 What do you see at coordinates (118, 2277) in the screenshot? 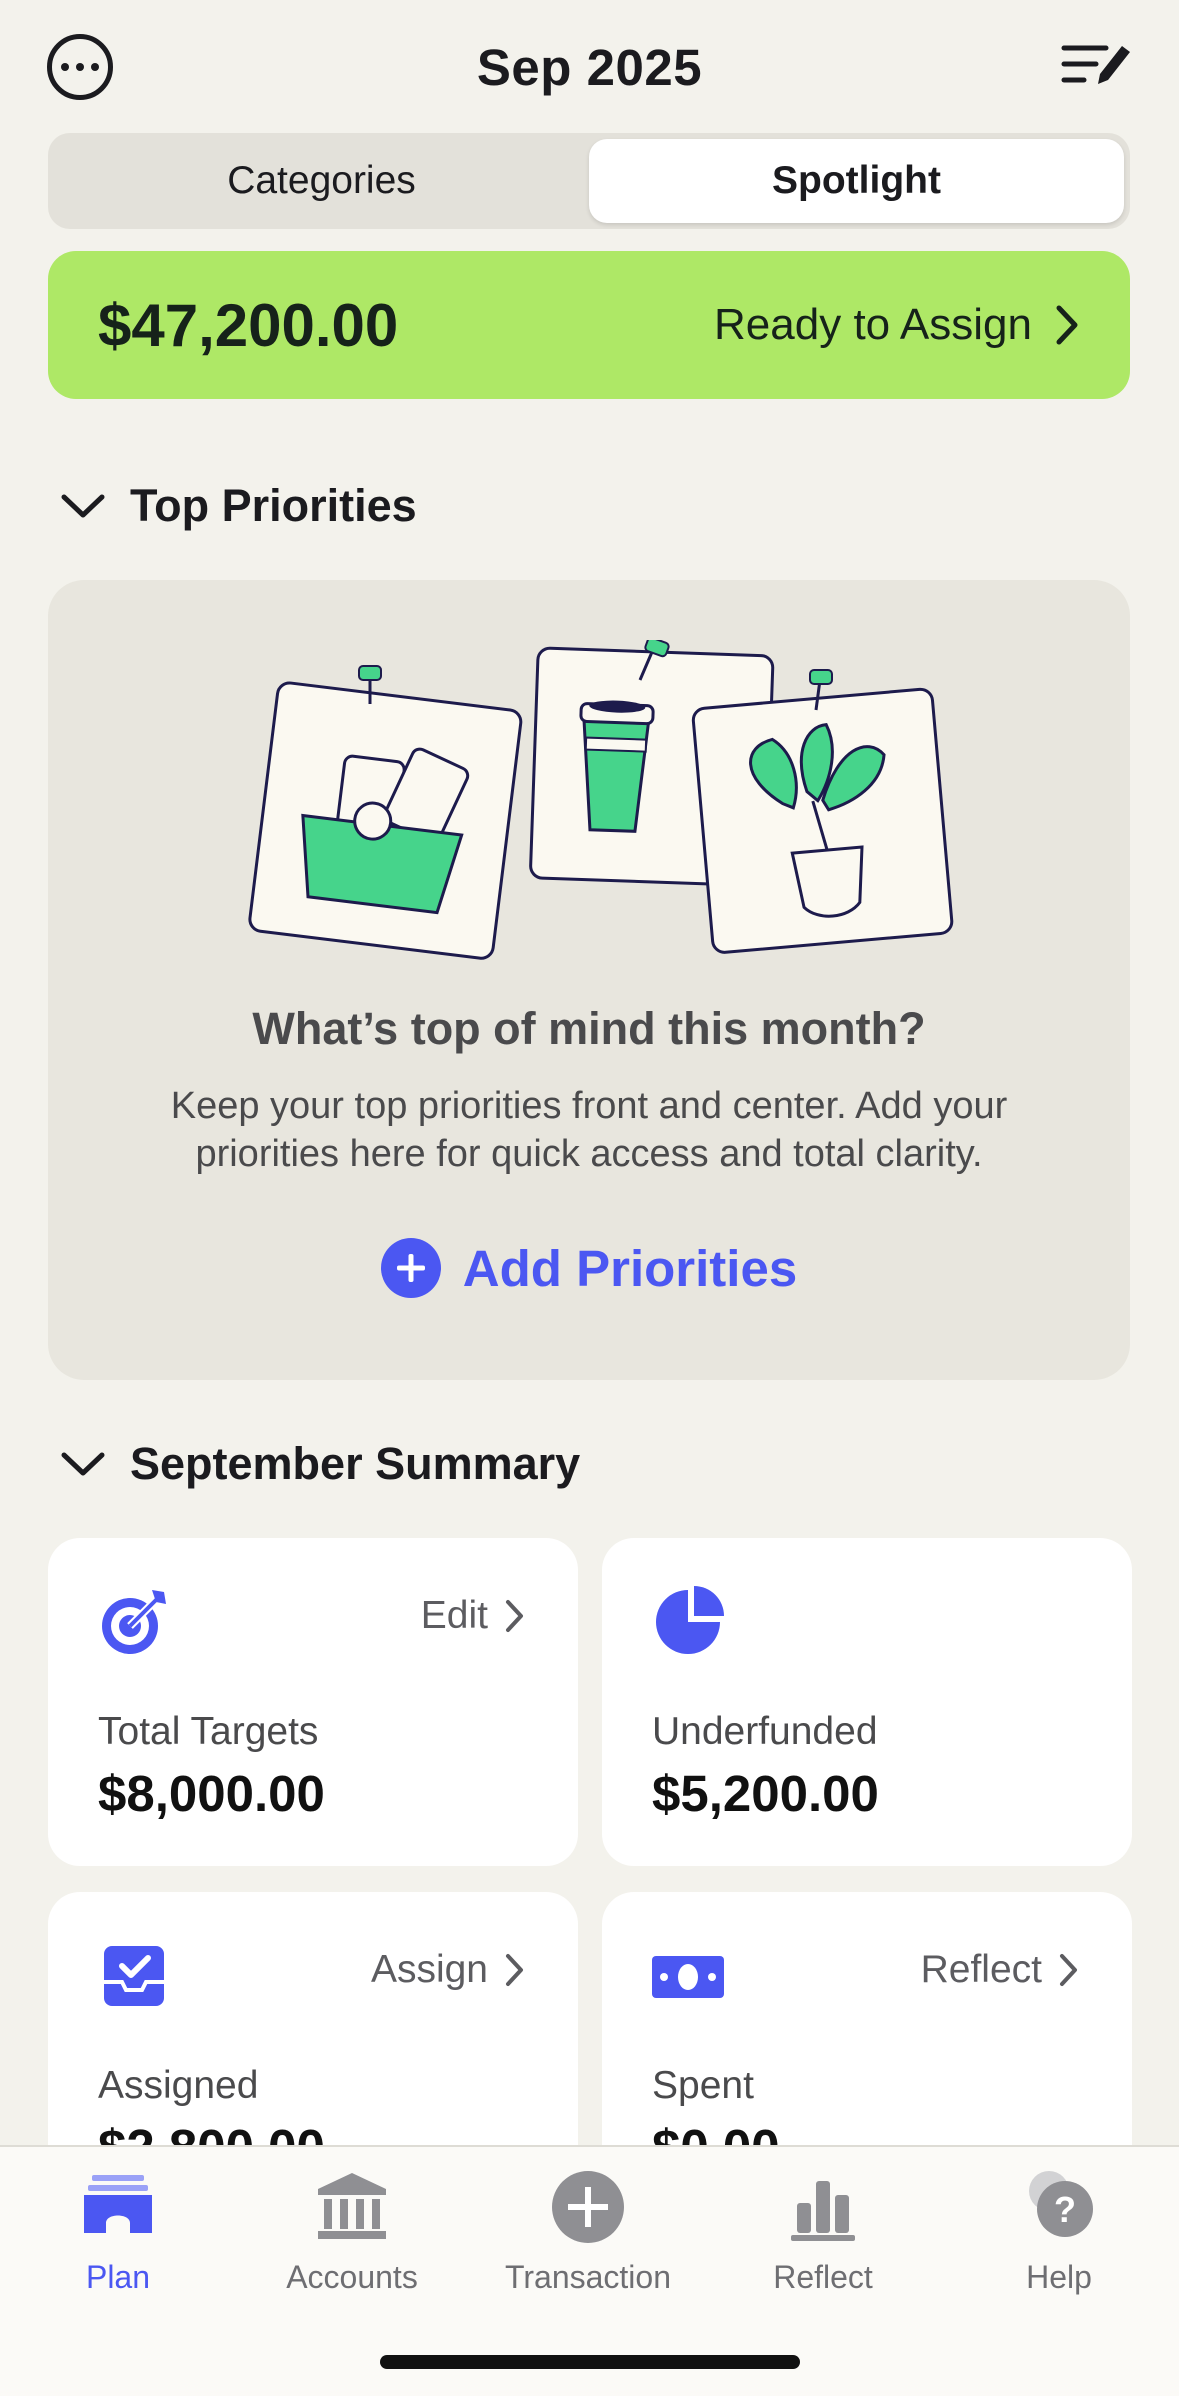
I see `tab-label: Plan` at bounding box center [118, 2277].